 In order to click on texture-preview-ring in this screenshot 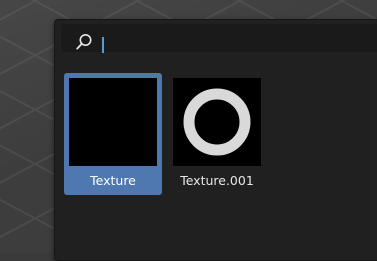, I will do `click(217, 122)`.